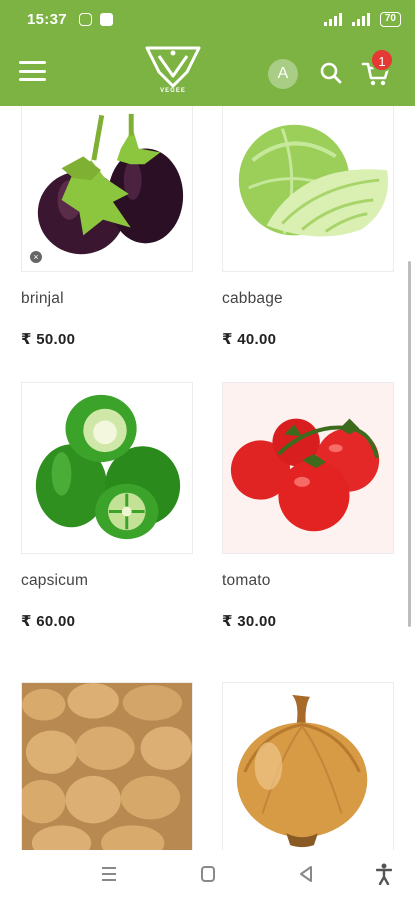  I want to click on logo-text: VEGEE, so click(173, 91).